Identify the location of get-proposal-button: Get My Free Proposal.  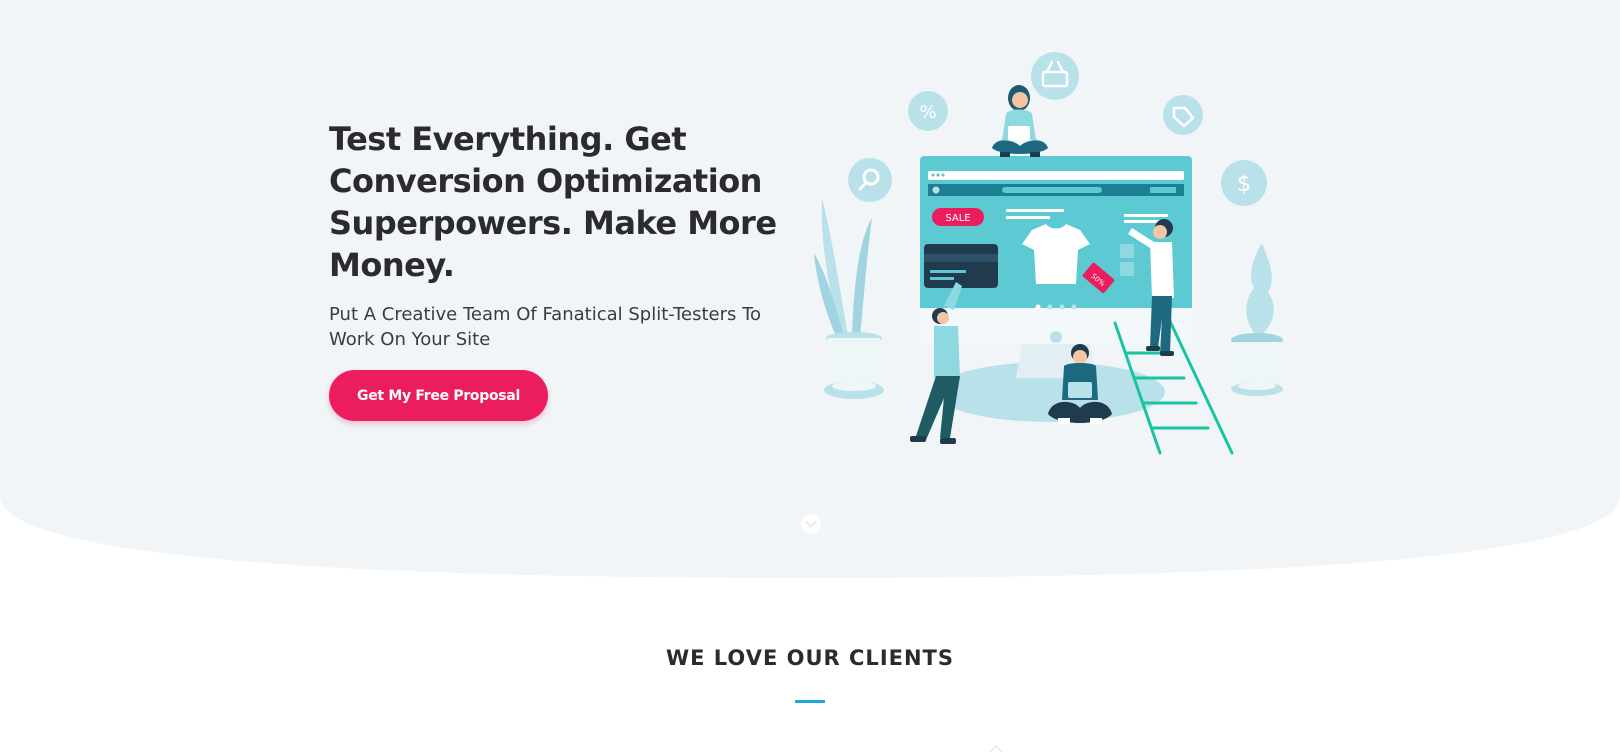
(438, 395).